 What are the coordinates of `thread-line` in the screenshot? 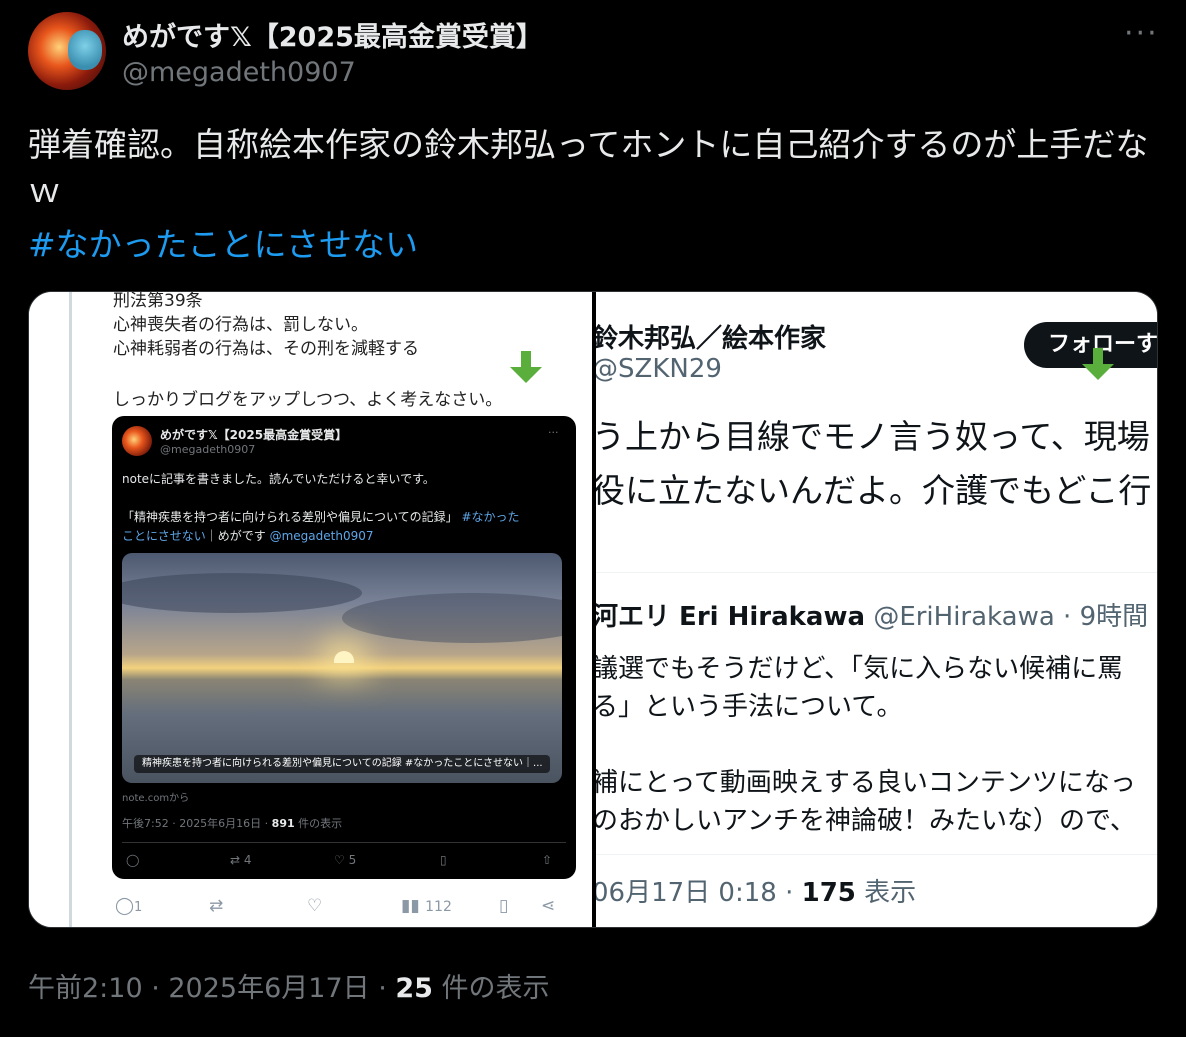 It's located at (70, 609).